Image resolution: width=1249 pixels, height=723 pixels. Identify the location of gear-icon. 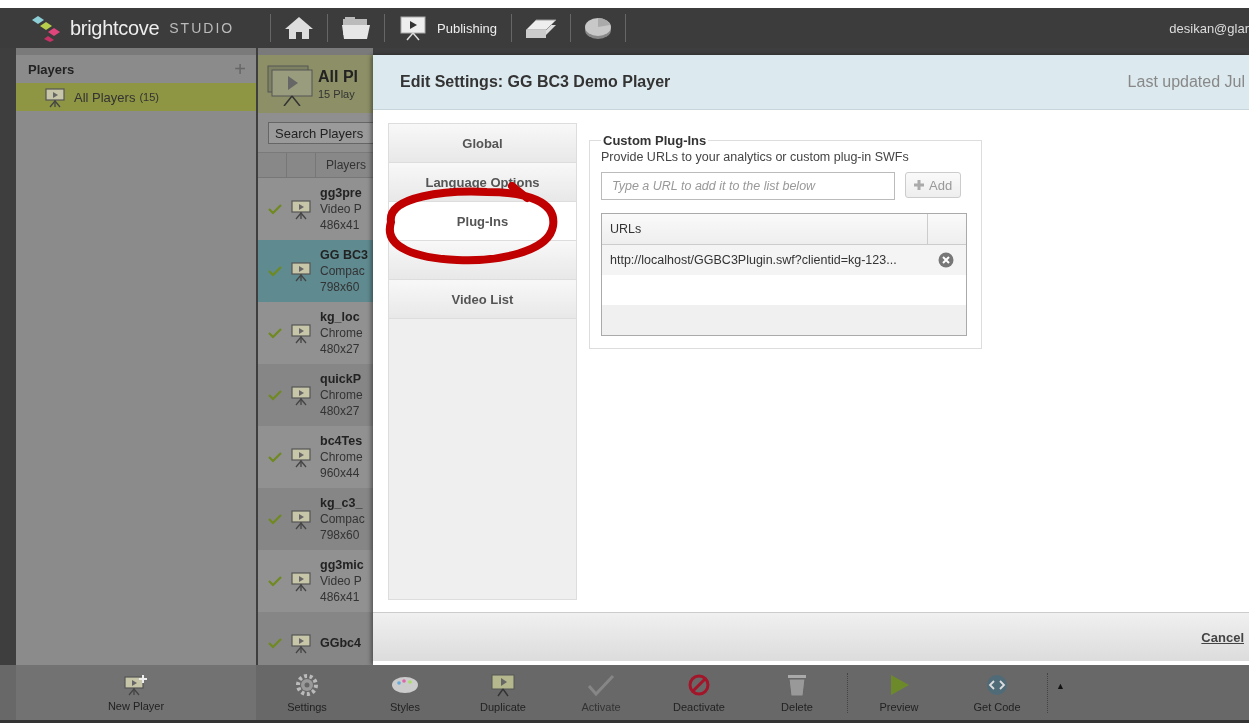
(307, 684).